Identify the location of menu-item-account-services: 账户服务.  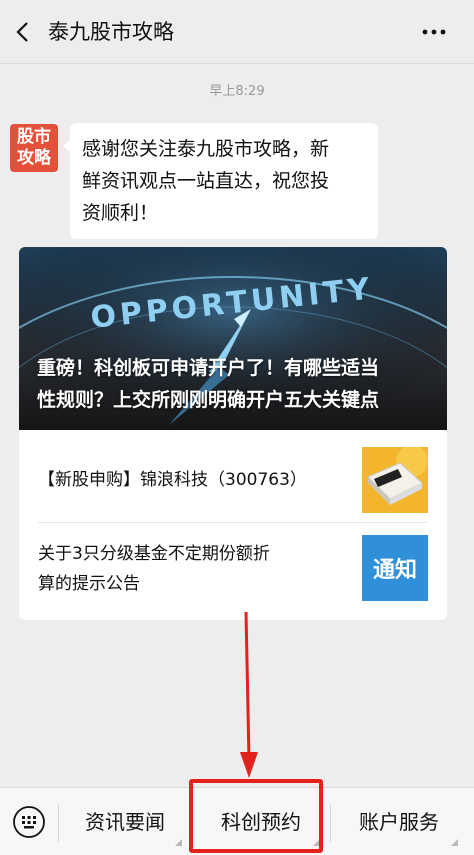
(399, 821).